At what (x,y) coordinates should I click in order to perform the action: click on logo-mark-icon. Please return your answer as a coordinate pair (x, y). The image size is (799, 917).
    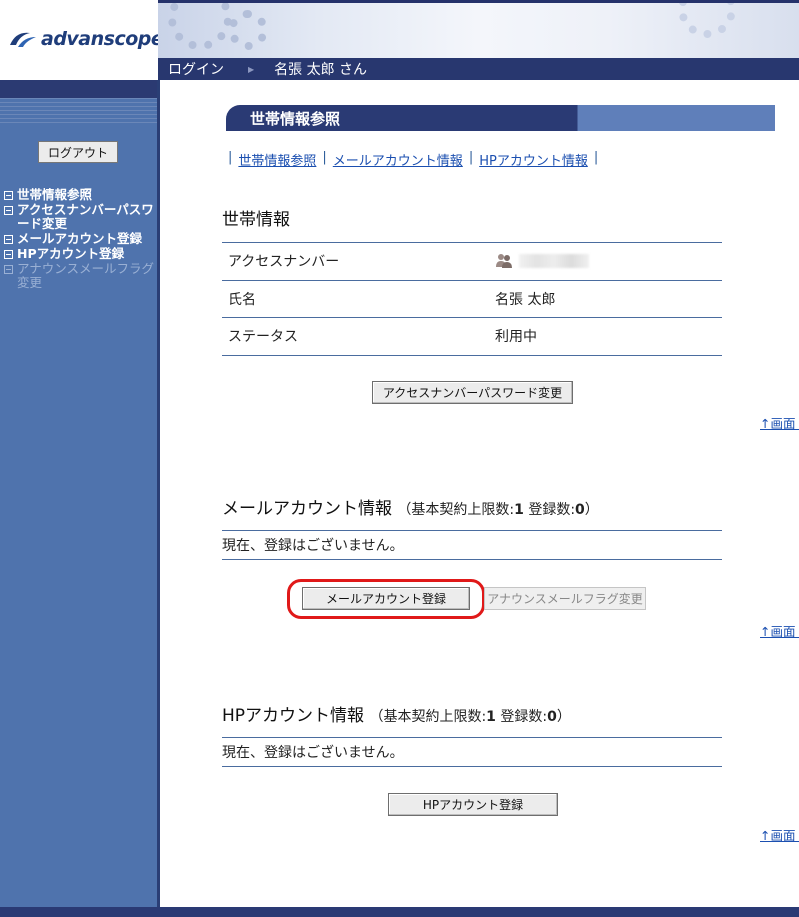
    Looking at the image, I should click on (23, 39).